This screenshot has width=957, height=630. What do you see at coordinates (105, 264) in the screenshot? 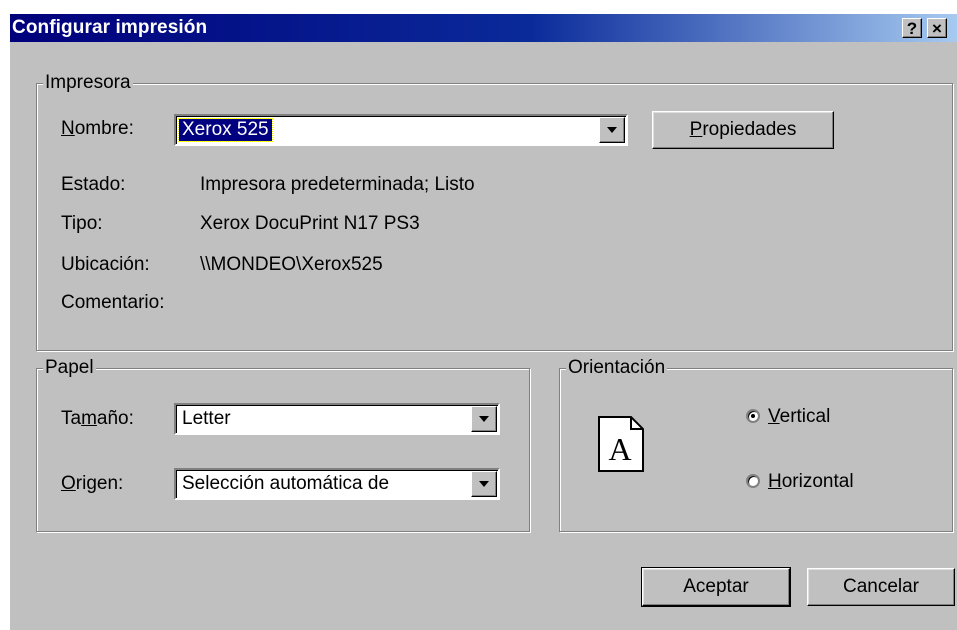
I see `location-label: Ubicación:` at bounding box center [105, 264].